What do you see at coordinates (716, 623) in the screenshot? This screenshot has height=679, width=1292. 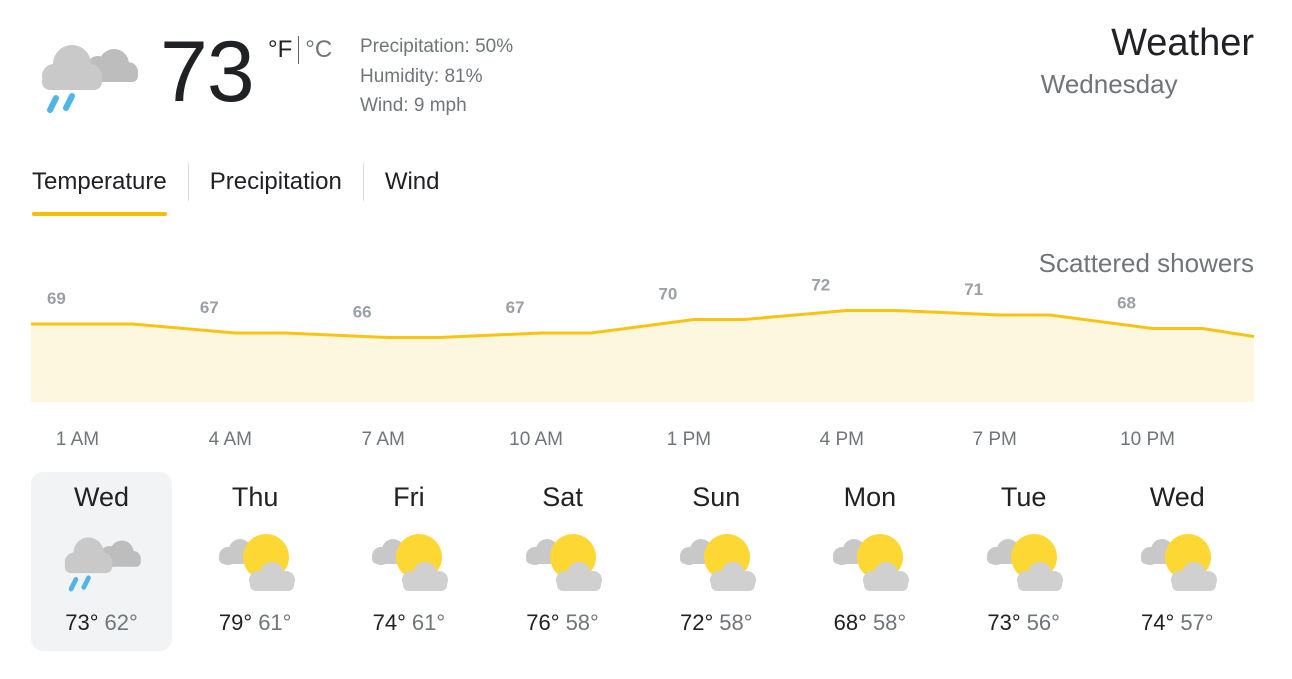 I see `forecast-temps: 72° 58°` at bounding box center [716, 623].